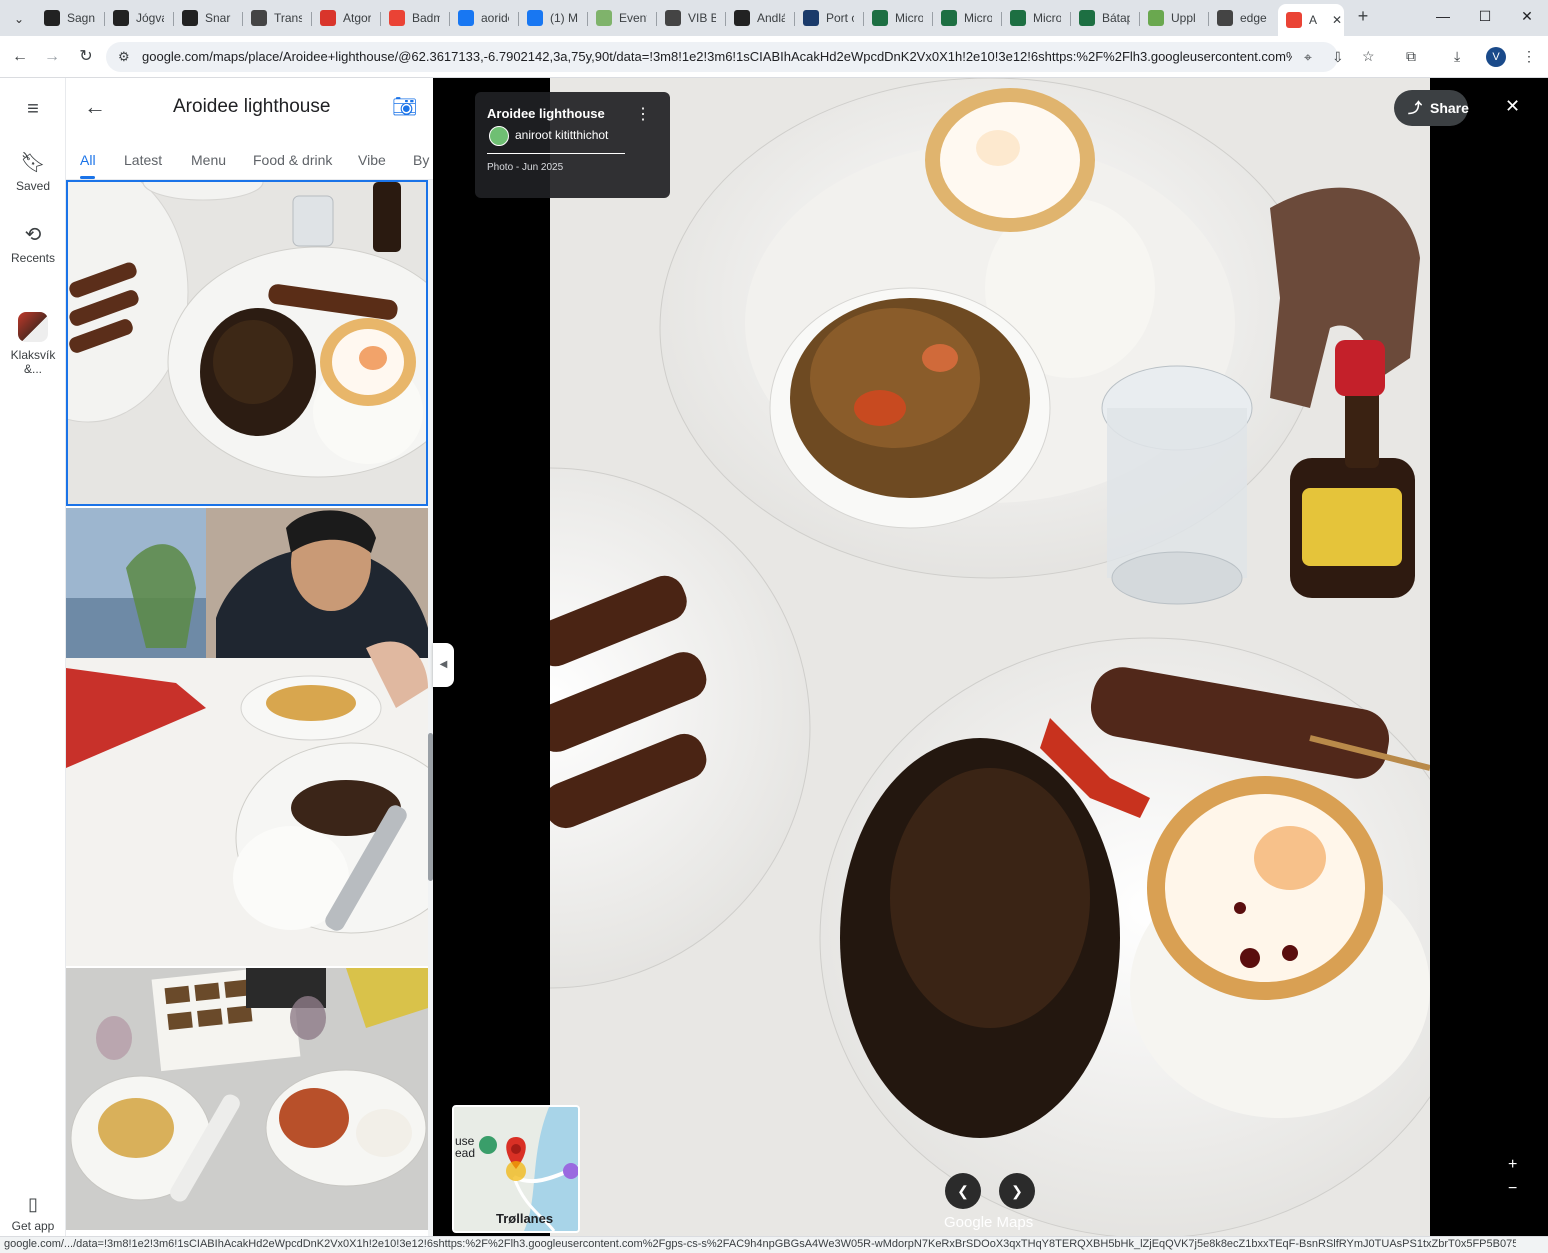 This screenshot has width=1548, height=1253. What do you see at coordinates (206, 18) in the screenshot?
I see `browser-tab: Snar -` at bounding box center [206, 18].